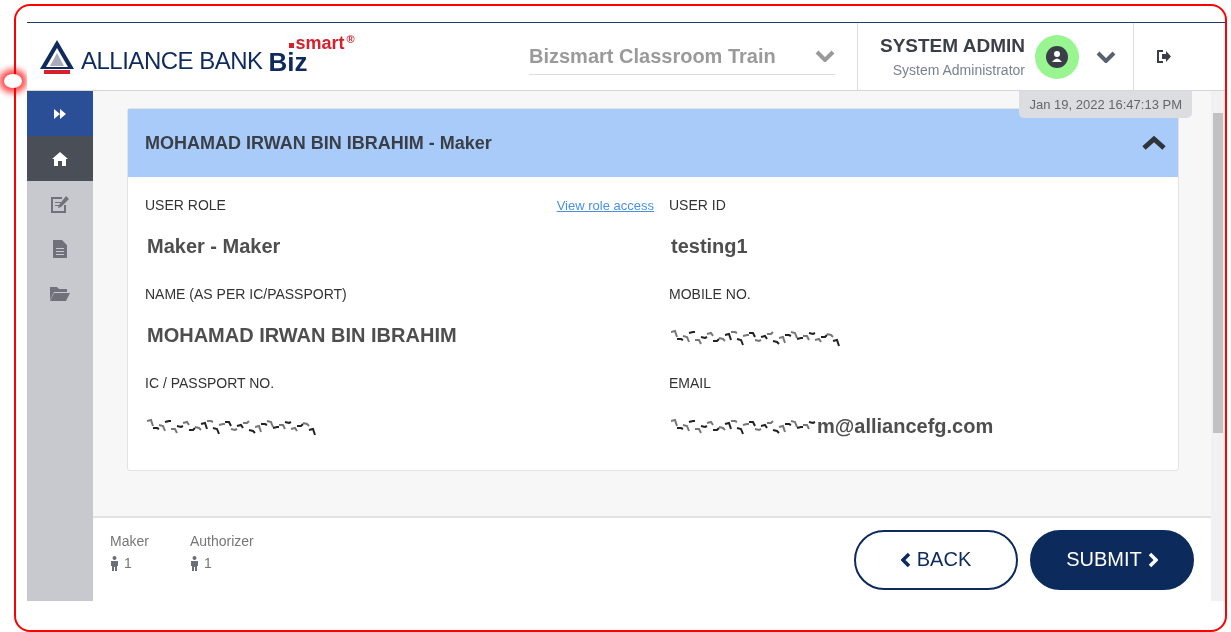  What do you see at coordinates (60, 293) in the screenshot?
I see `folder-icon` at bounding box center [60, 293].